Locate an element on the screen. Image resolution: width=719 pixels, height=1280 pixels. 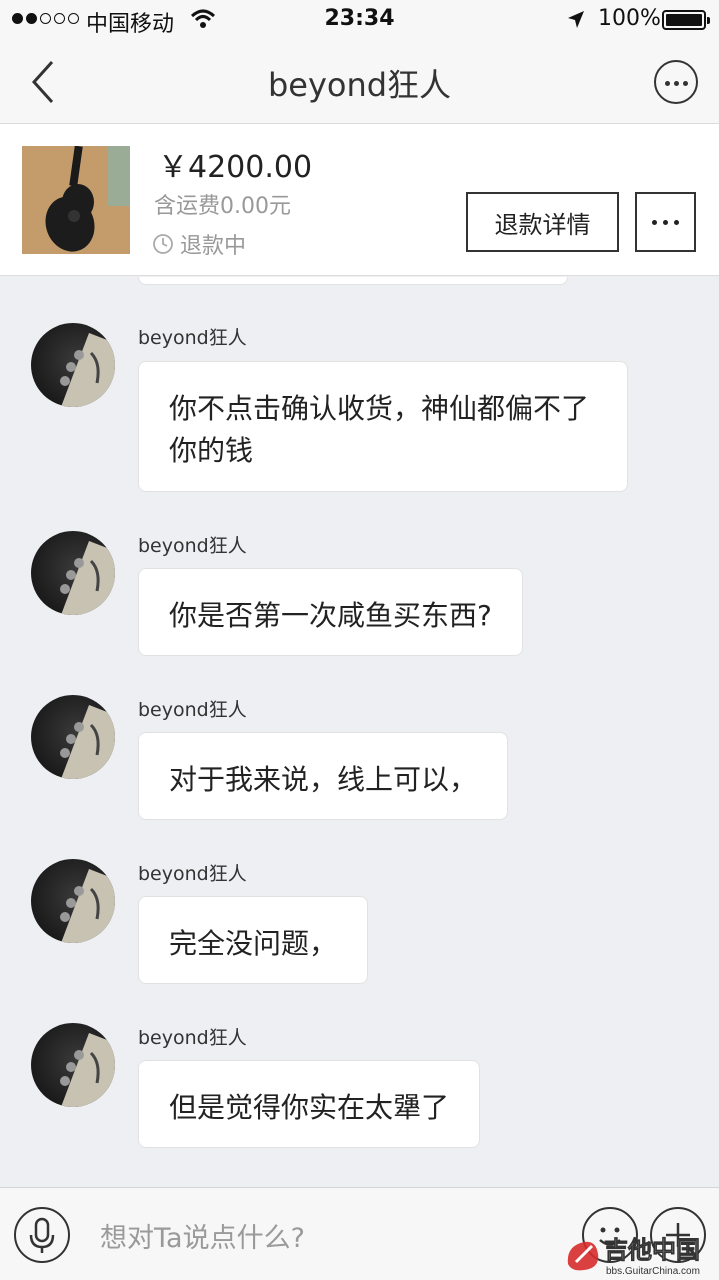
refund-status-label: 退款中 is located at coordinates (213, 246).